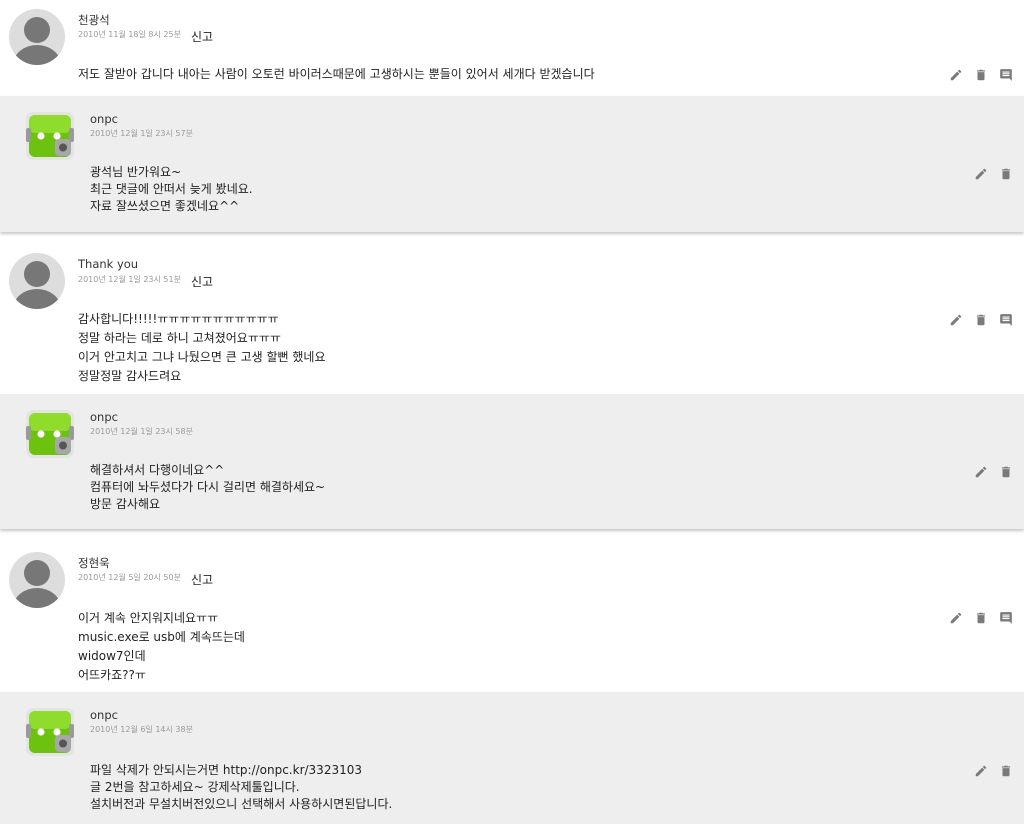 Image resolution: width=1024 pixels, height=824 pixels. Describe the element at coordinates (157, 470) in the screenshot. I see `reply-line: 해결하셔서 다행이네요^^` at that location.